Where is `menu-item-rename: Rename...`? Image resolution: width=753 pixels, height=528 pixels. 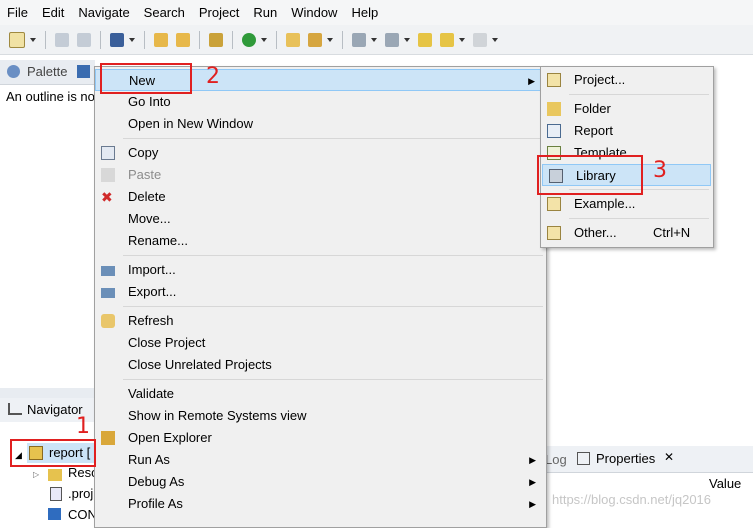
menu-item-rename: Rename... is located at coordinates (320, 241).